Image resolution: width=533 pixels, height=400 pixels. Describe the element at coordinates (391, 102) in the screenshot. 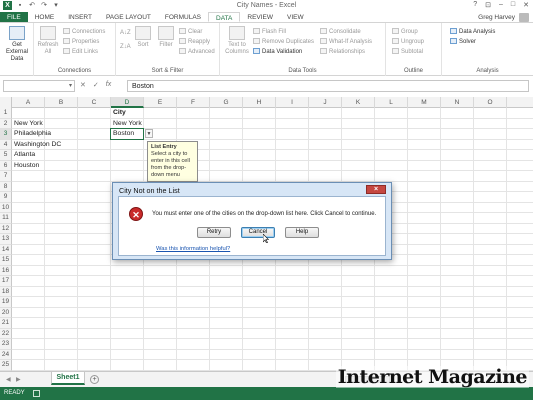

I see `column-header-l: L` at that location.